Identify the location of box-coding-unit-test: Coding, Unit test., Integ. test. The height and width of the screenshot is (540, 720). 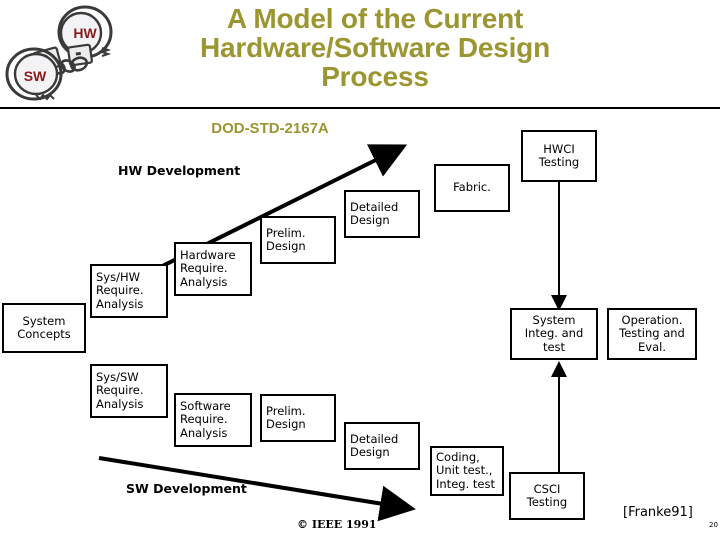
(467, 471).